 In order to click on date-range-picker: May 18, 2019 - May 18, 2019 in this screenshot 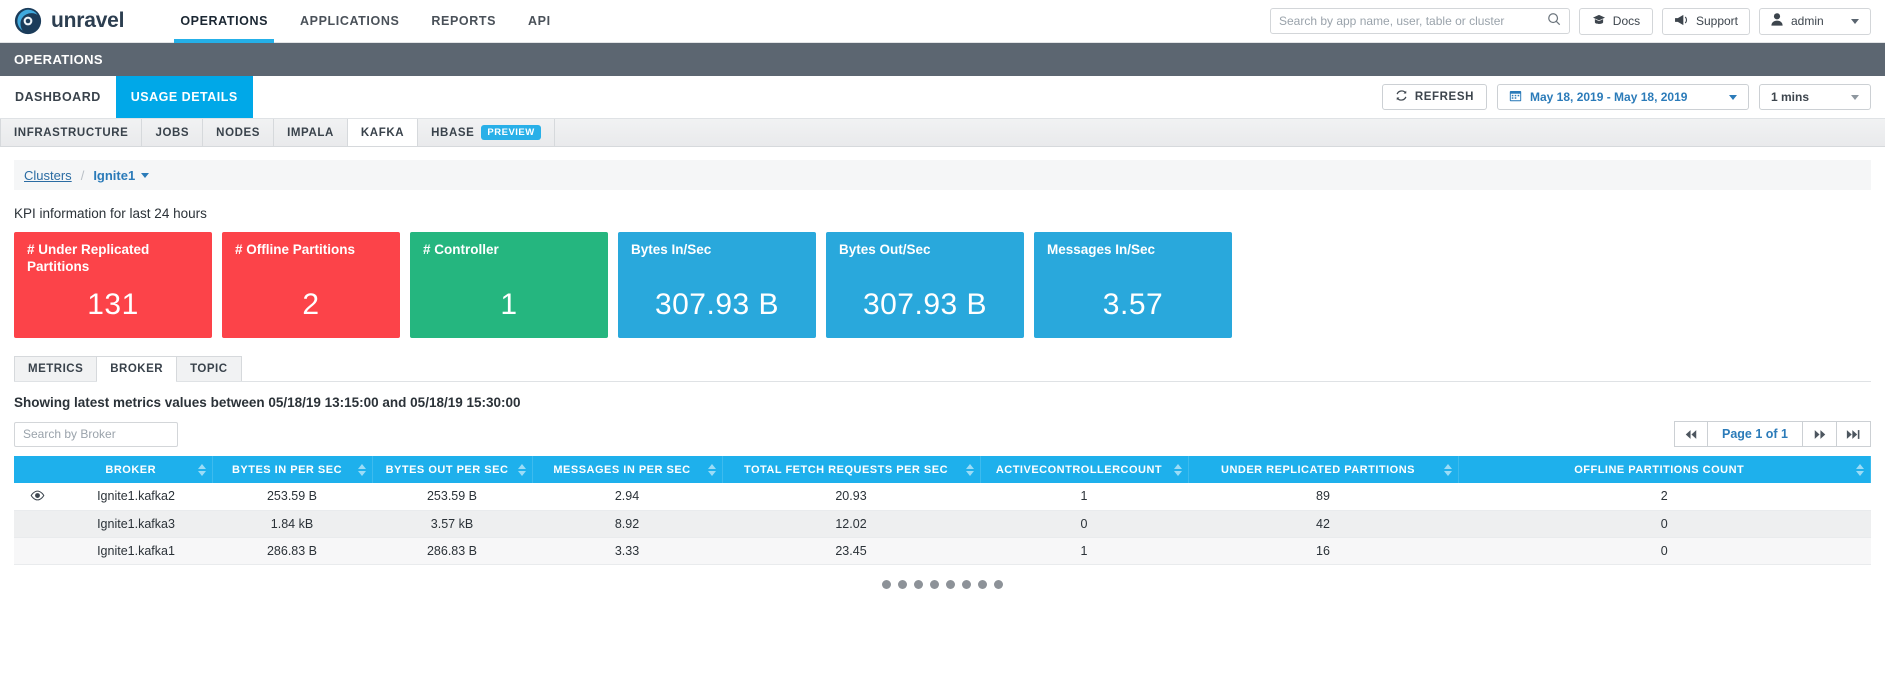, I will do `click(1623, 97)`.